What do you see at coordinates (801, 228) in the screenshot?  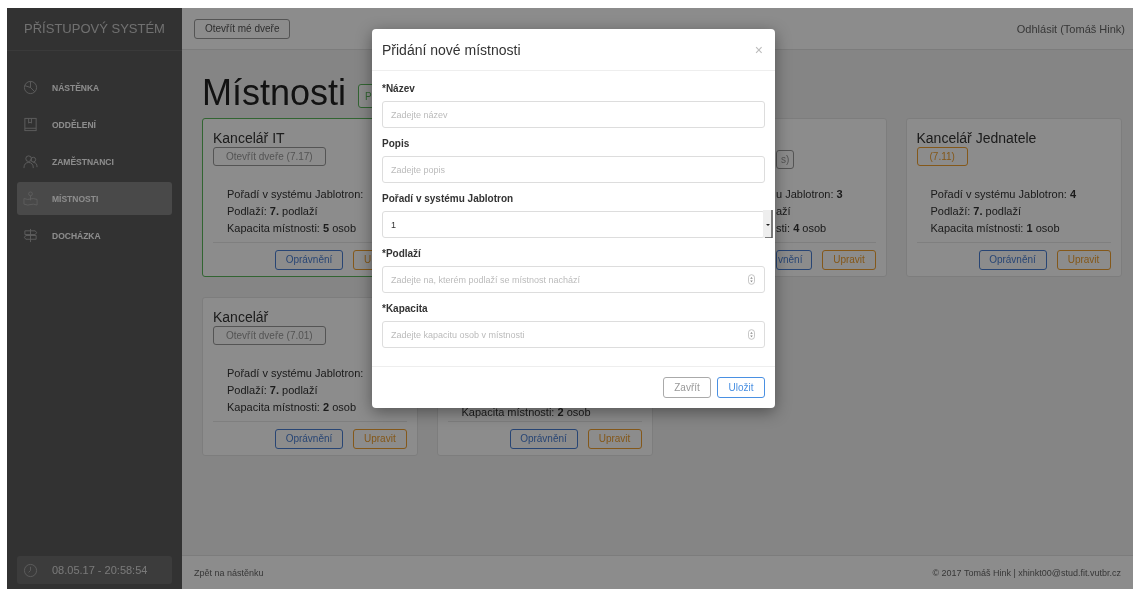 I see `room-detail: sti: 4 osob` at bounding box center [801, 228].